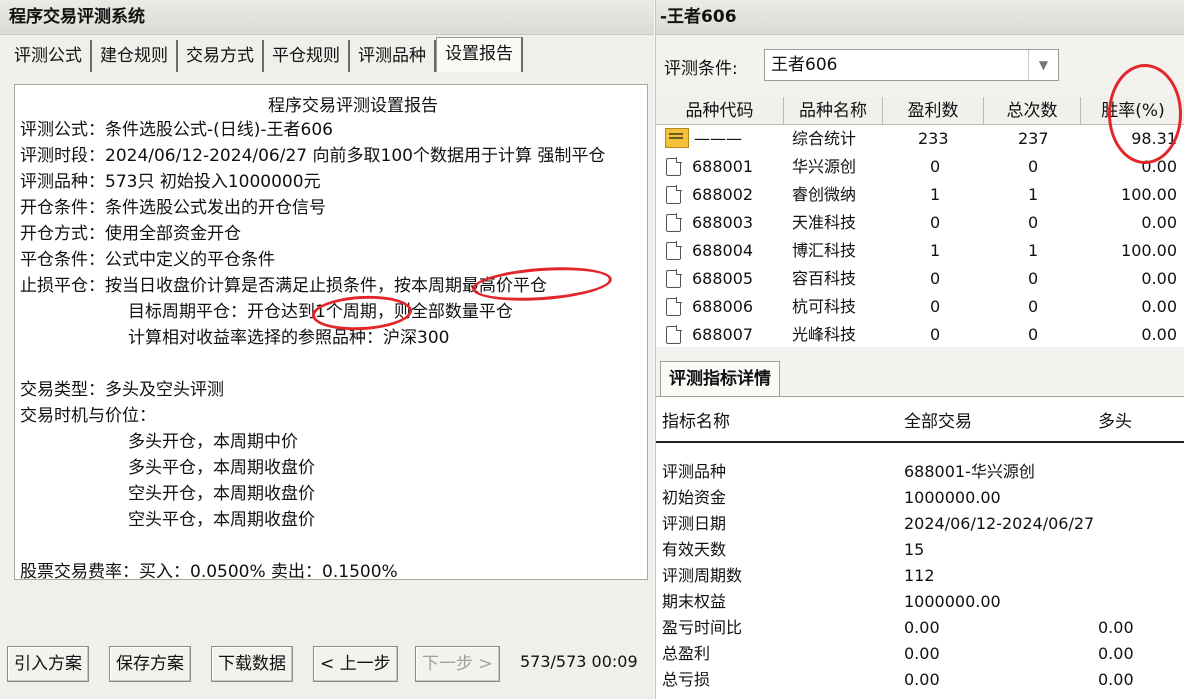  What do you see at coordinates (686, 679) in the screenshot?
I see `metric-name: 总亏损` at bounding box center [686, 679].